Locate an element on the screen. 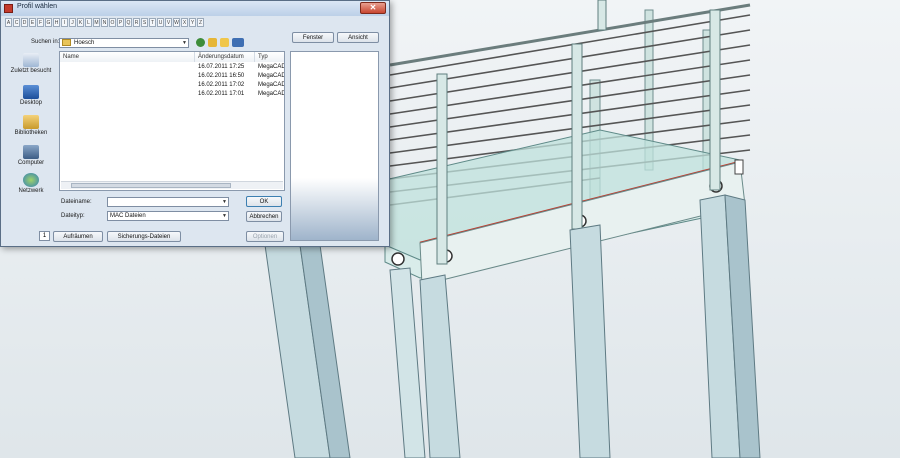 This screenshot has height=458, width=900. place-label: Bibliotheken is located at coordinates (31, 133).